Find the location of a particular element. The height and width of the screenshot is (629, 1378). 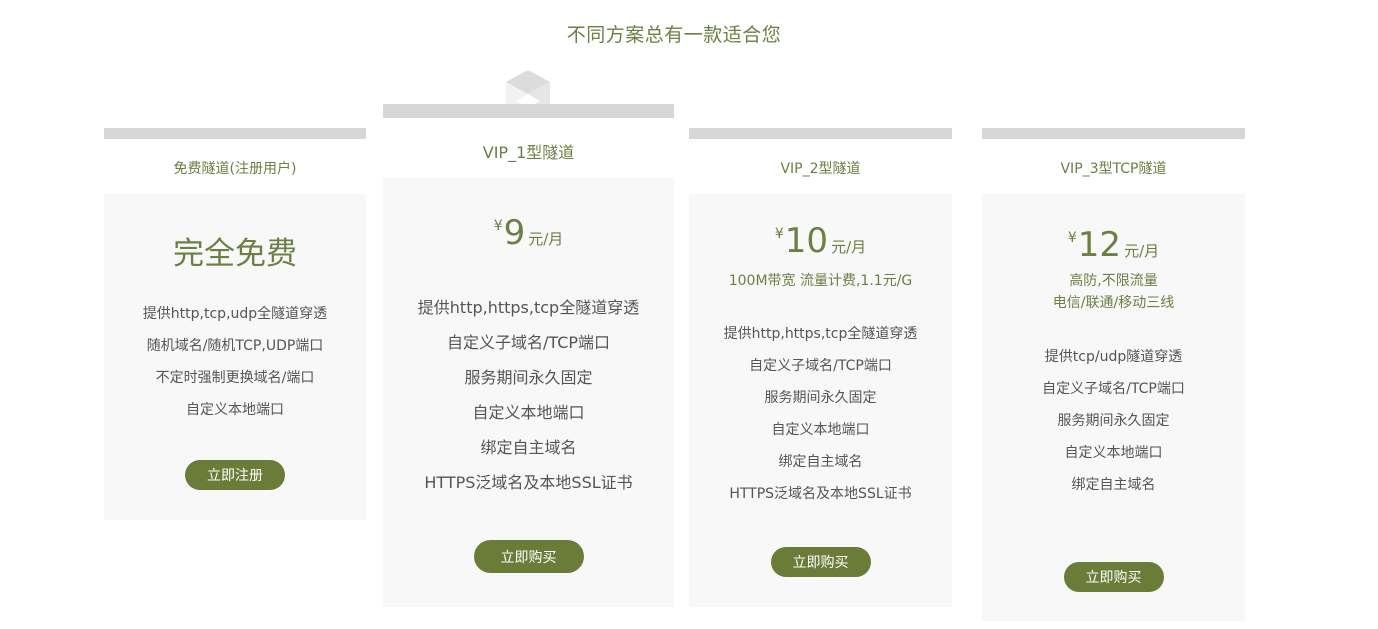

price-amount: 9 is located at coordinates (514, 233).